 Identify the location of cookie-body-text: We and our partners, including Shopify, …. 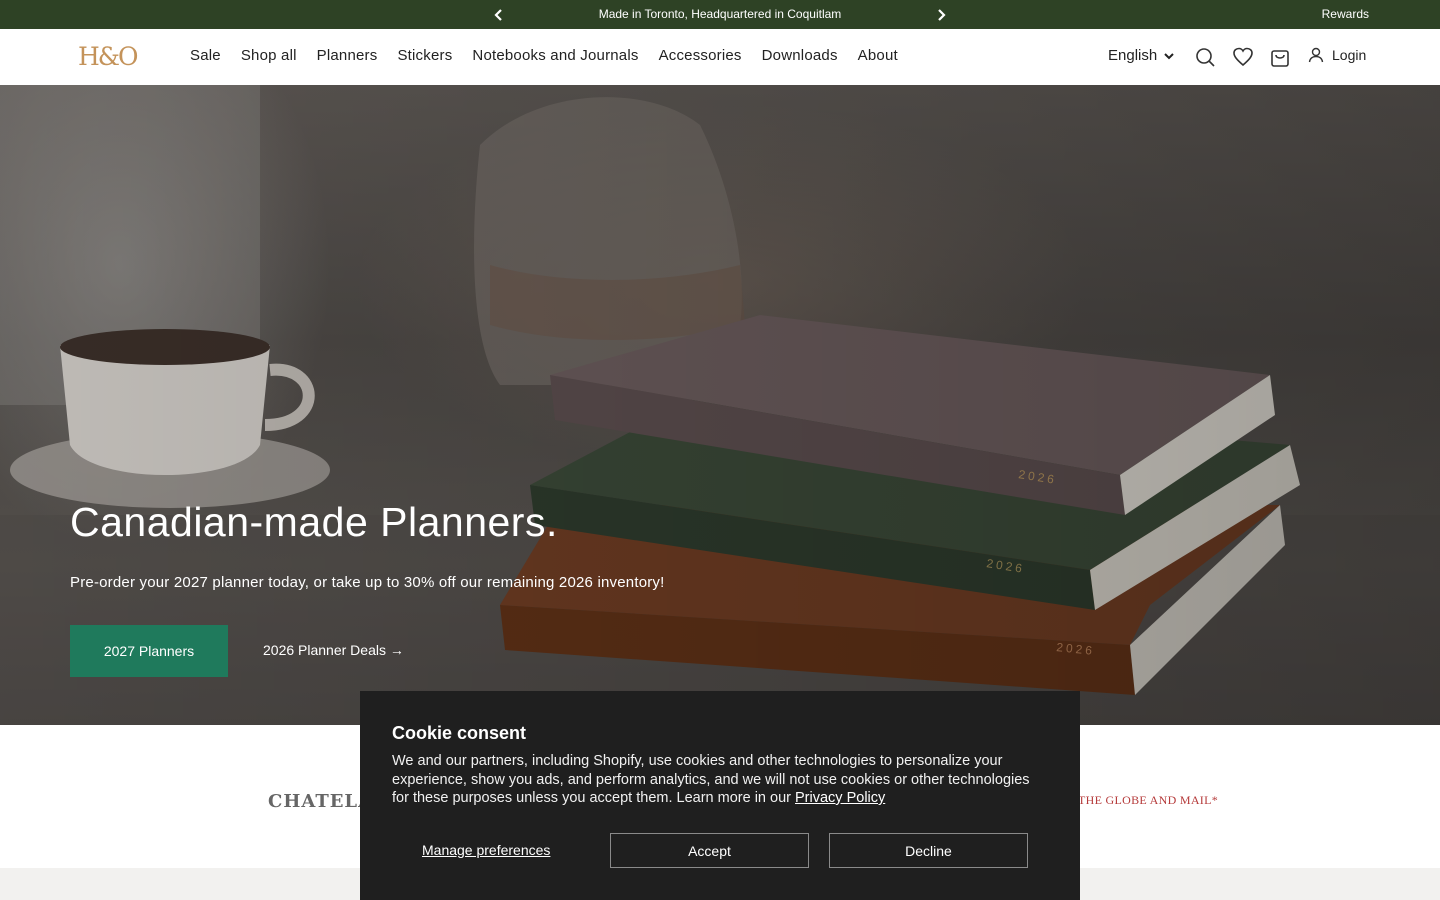
(711, 779).